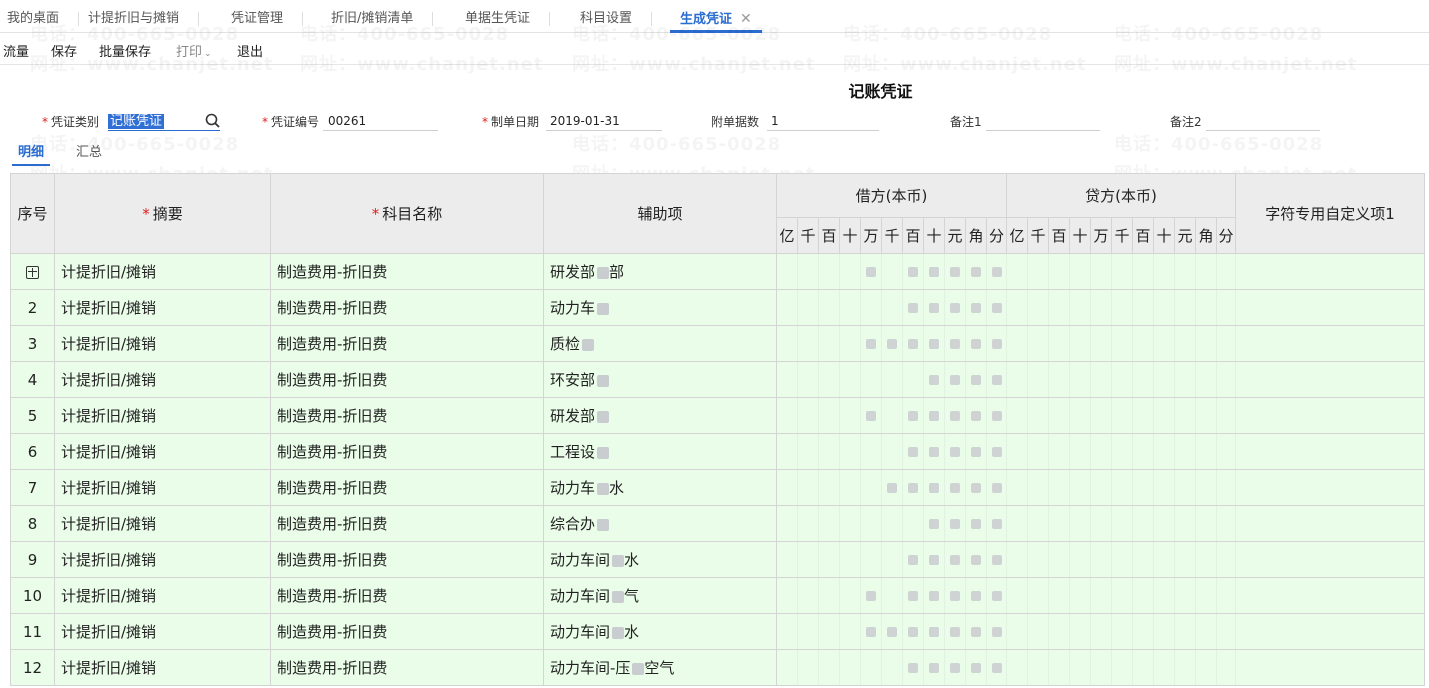 This screenshot has height=688, width=1429. I want to click on attach-count-input: 1, so click(823, 121).